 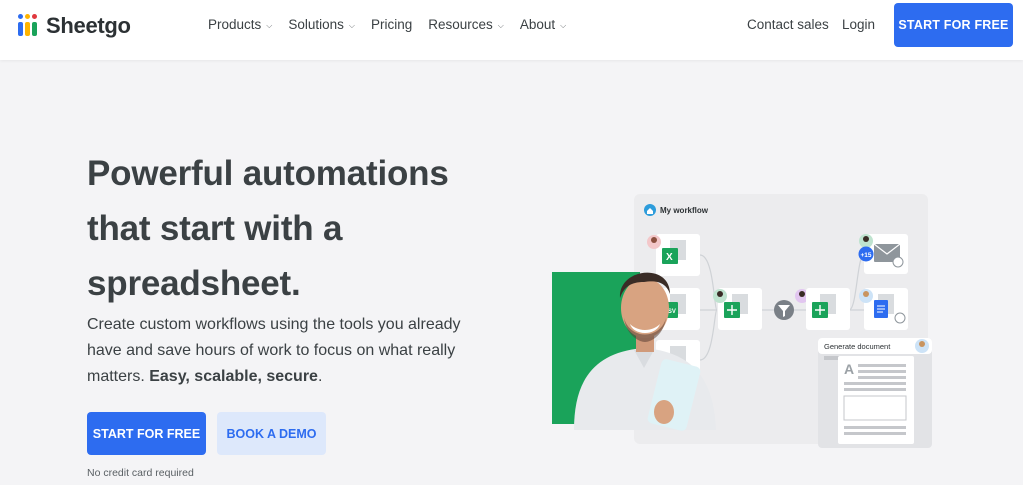 I want to click on sheetgo-logo: Sheetgo, so click(x=74, y=26).